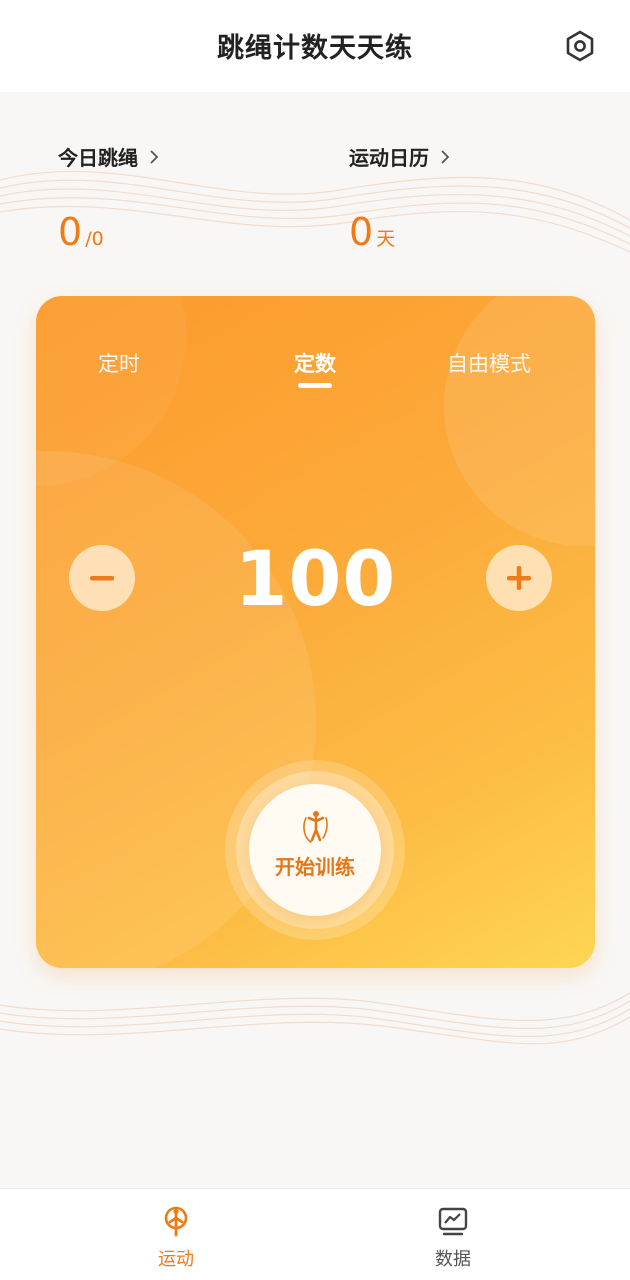 The width and height of the screenshot is (630, 1280). I want to click on exercise-calendar-value-row: 0天, so click(372, 232).